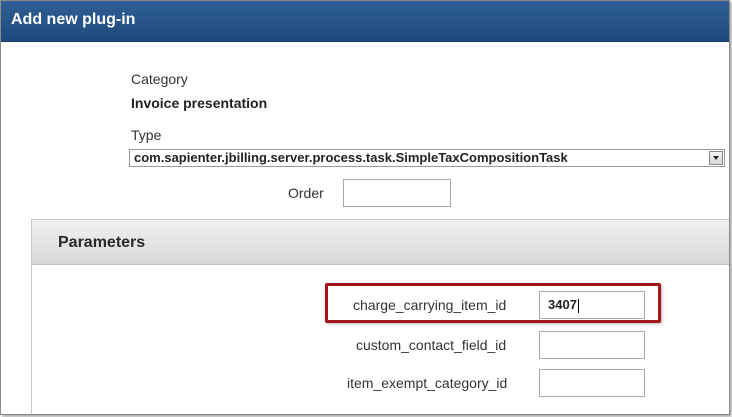 The height and width of the screenshot is (417, 732). What do you see at coordinates (592, 345) in the screenshot?
I see `custom-contact-field-id-input` at bounding box center [592, 345].